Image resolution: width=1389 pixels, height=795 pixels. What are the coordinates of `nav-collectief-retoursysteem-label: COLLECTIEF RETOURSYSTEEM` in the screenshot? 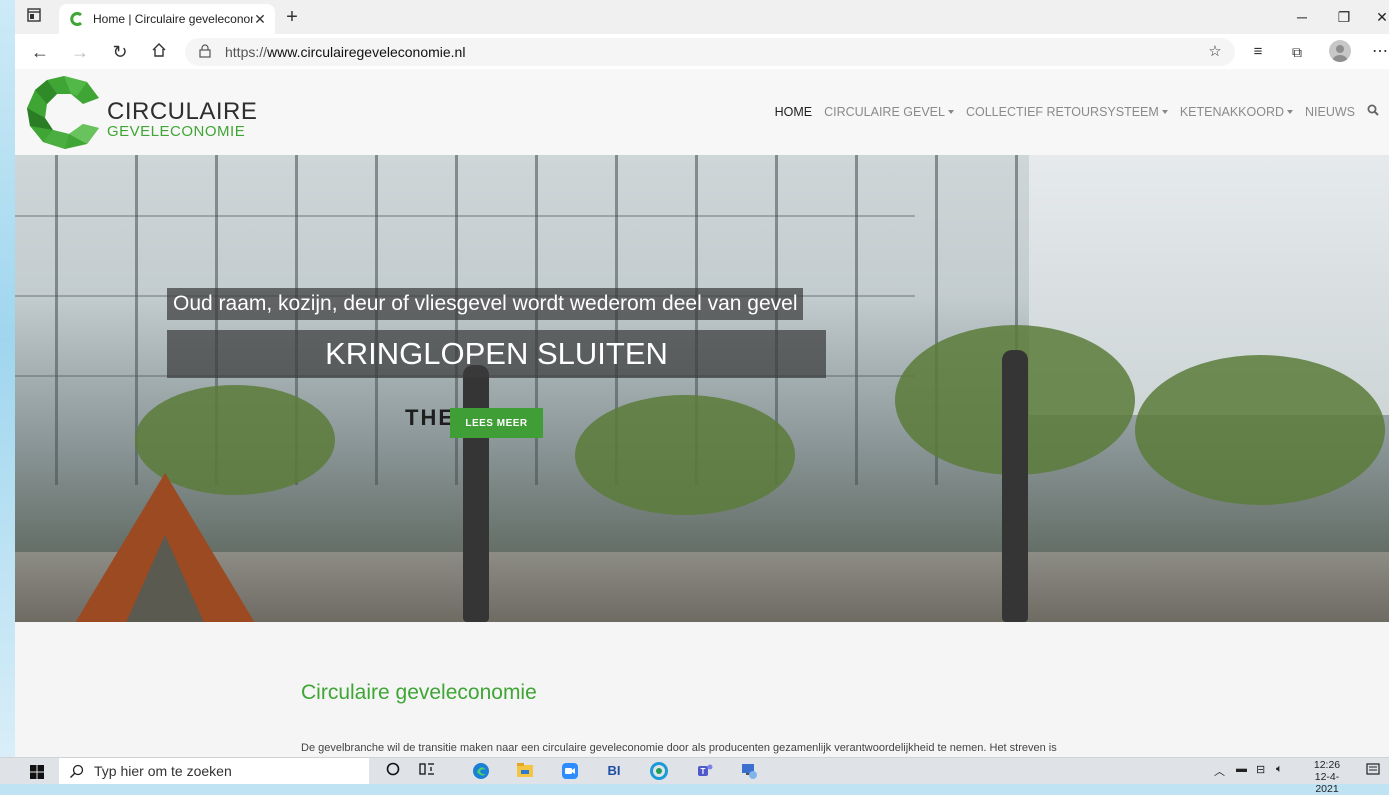 It's located at (1062, 111).